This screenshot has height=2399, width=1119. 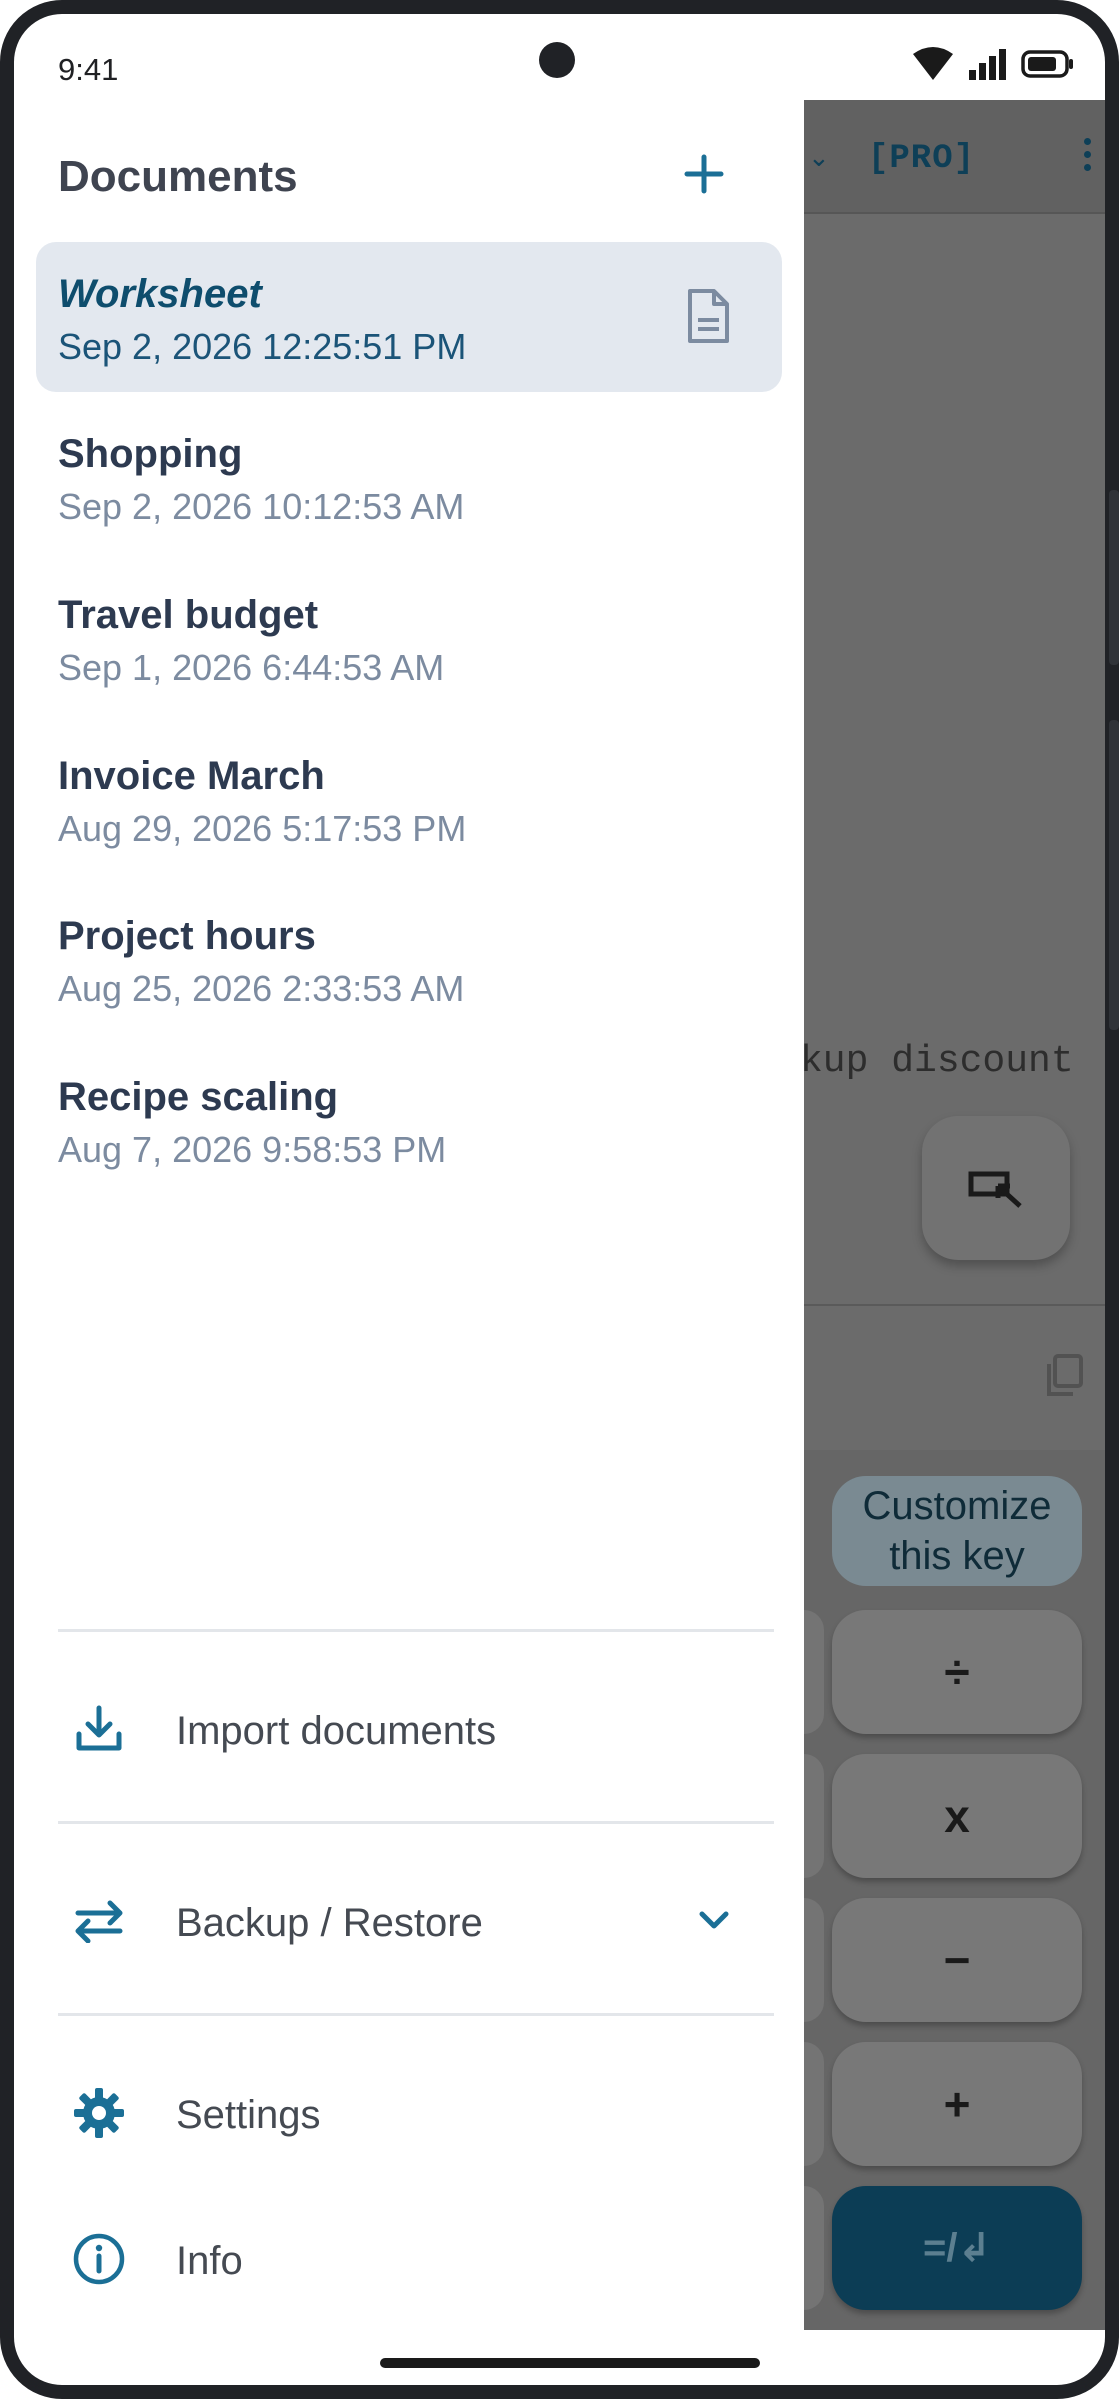 I want to click on add-document-button, so click(x=704, y=174).